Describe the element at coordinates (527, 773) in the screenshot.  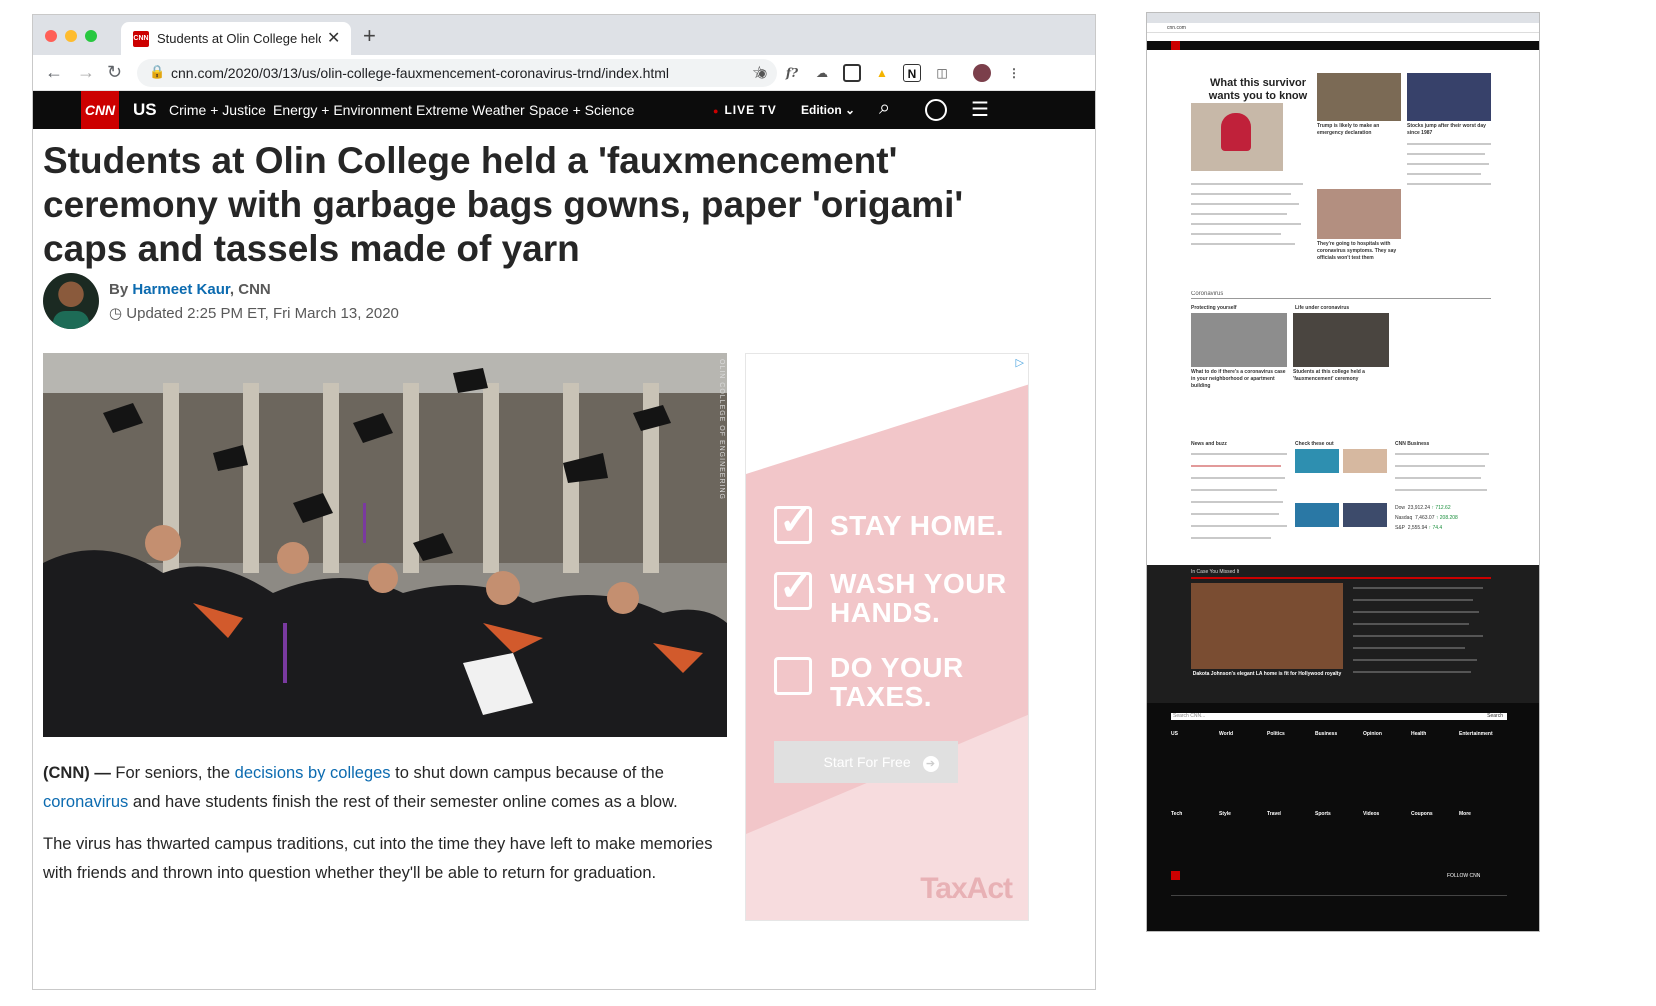
I see `p1-text-2: to shut down campus because of the` at that location.